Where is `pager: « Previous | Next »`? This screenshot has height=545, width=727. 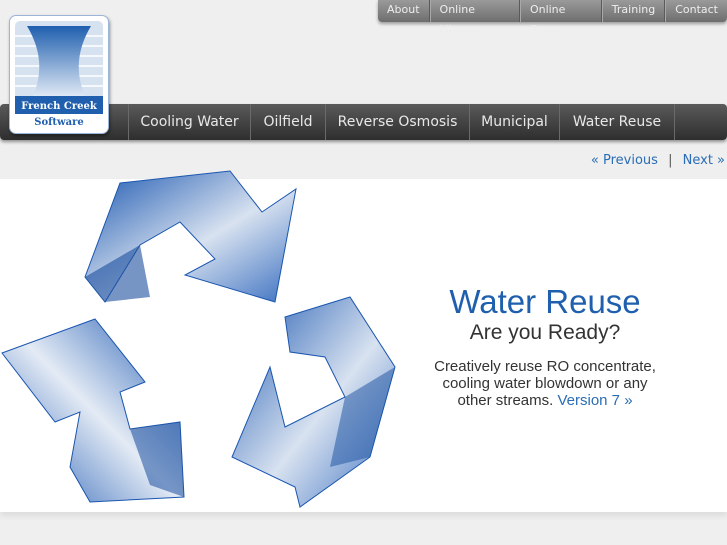 pager: « Previous | Next » is located at coordinates (658, 160).